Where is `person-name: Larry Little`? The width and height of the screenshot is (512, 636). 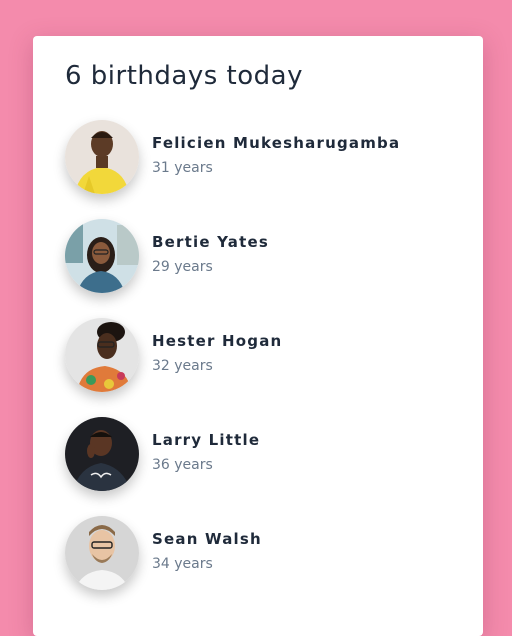 person-name: Larry Little is located at coordinates (206, 440).